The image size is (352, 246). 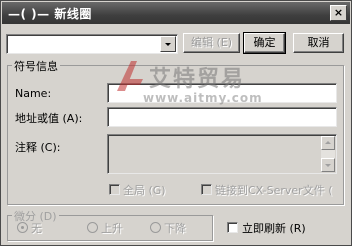 What do you see at coordinates (33, 93) in the screenshot?
I see `name-label: Name:` at bounding box center [33, 93].